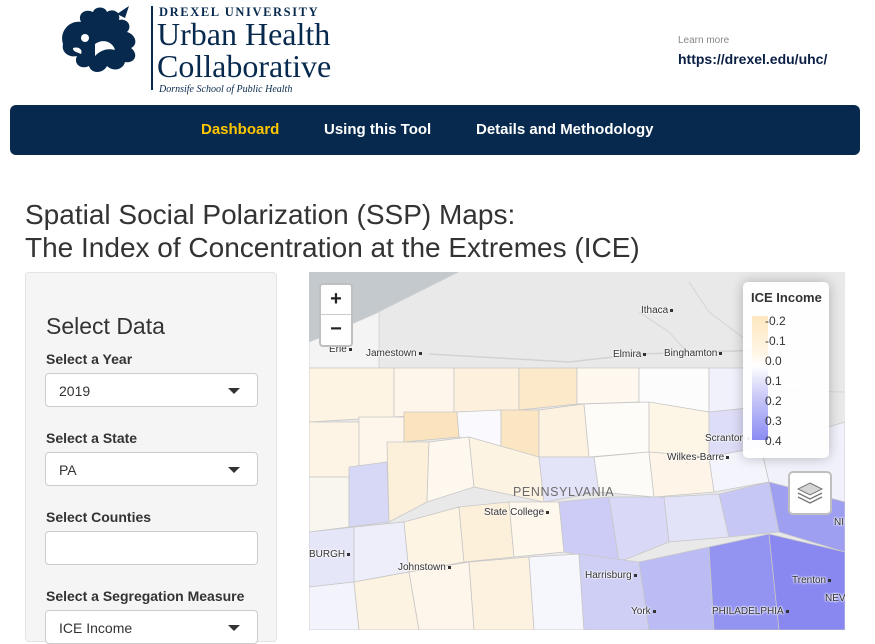 The image size is (875, 644). Describe the element at coordinates (775, 321) in the screenshot. I see `legend-tick: -0.2` at that location.